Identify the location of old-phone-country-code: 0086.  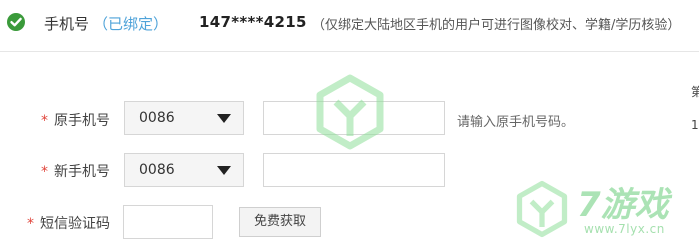
(157, 118).